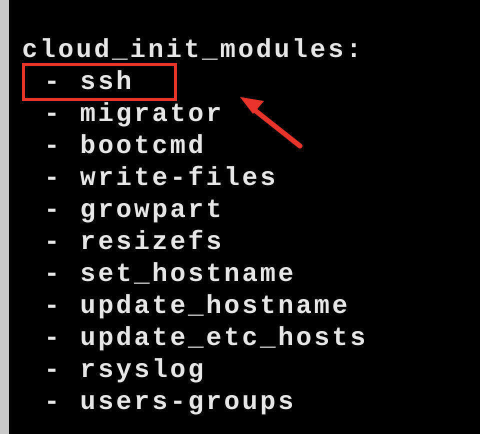 Image resolution: width=480 pixels, height=434 pixels. I want to click on list-item: - migrator, so click(134, 114).